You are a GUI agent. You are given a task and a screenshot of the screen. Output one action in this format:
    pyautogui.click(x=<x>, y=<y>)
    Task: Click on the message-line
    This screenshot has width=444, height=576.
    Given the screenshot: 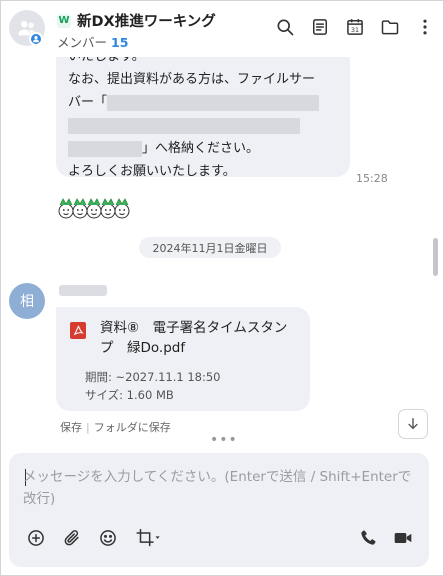 What is the action you would take?
    pyautogui.click(x=203, y=125)
    